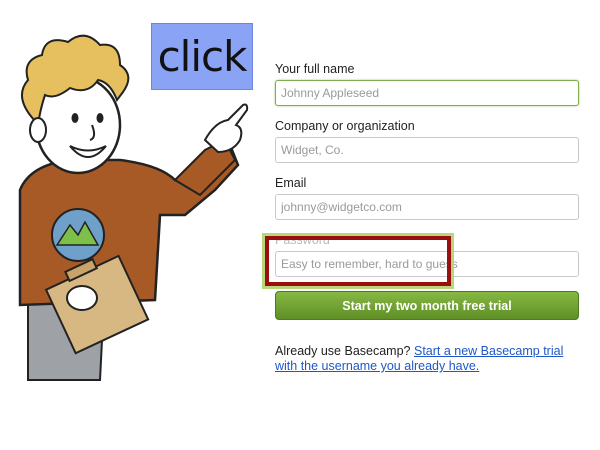  I want to click on full-name-label: Your full name, so click(315, 69).